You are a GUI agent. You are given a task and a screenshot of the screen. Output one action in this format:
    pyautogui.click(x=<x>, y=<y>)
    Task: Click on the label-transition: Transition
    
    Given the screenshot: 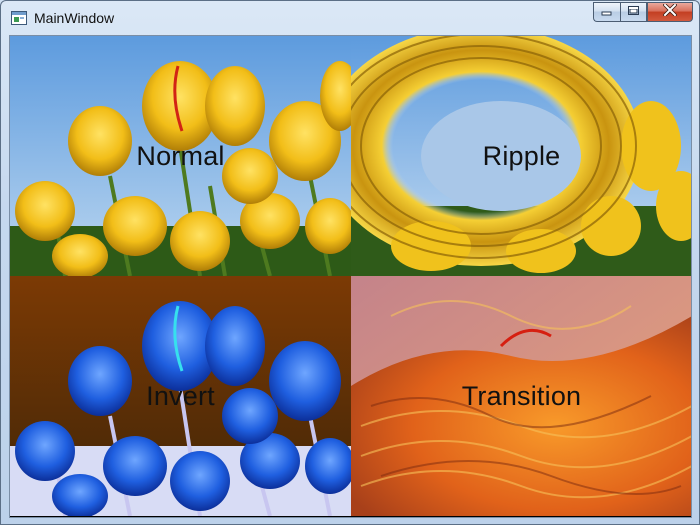 What is the action you would take?
    pyautogui.click(x=521, y=395)
    